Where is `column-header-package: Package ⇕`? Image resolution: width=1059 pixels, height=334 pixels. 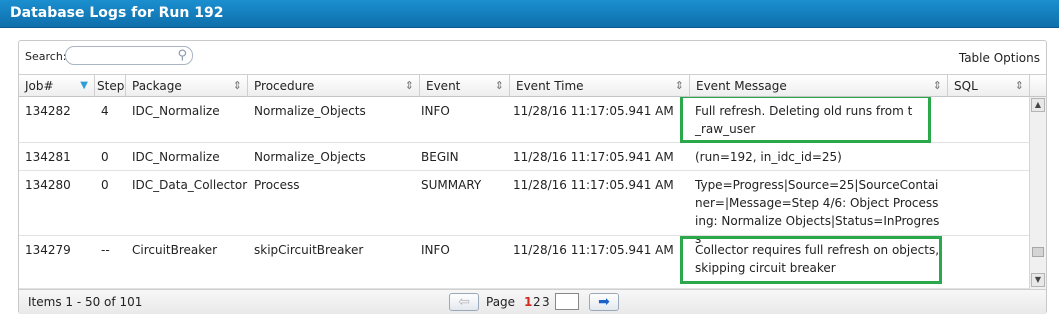
column-header-package: Package ⇕ is located at coordinates (187, 86).